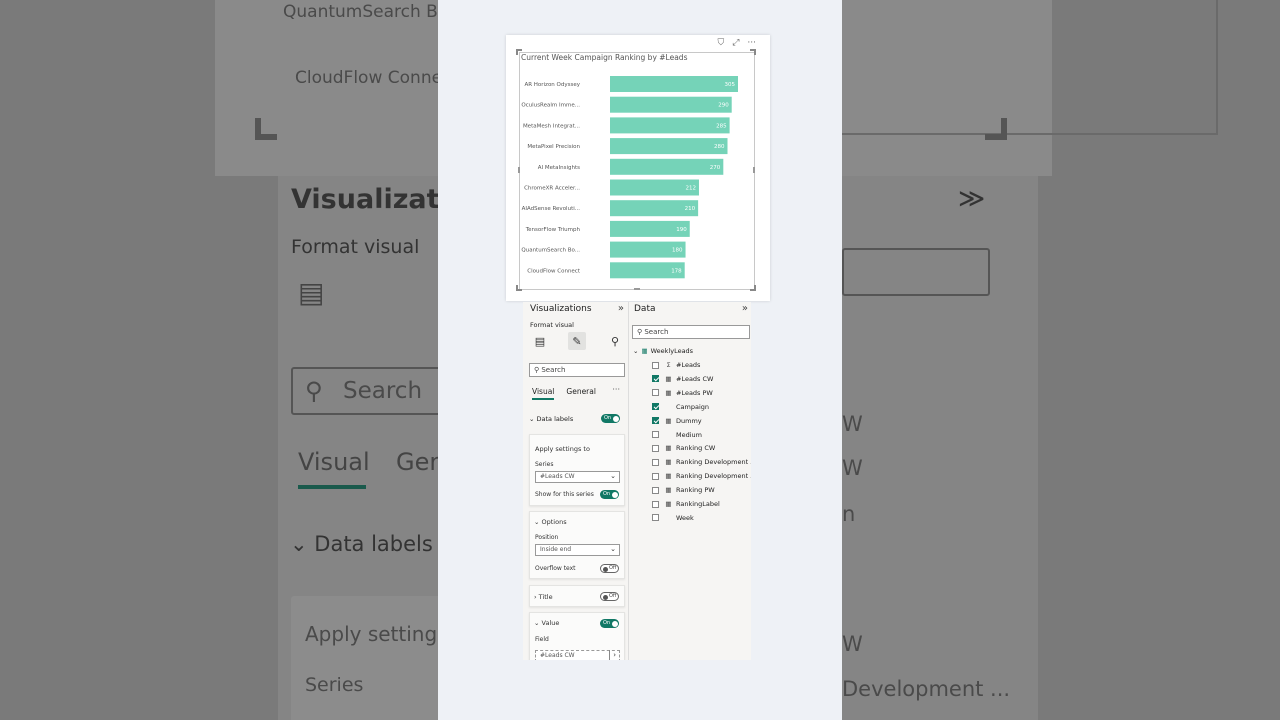 This screenshot has width=1280, height=720. Describe the element at coordinates (852, 424) in the screenshot. I see `background-field-fragment: W` at that location.